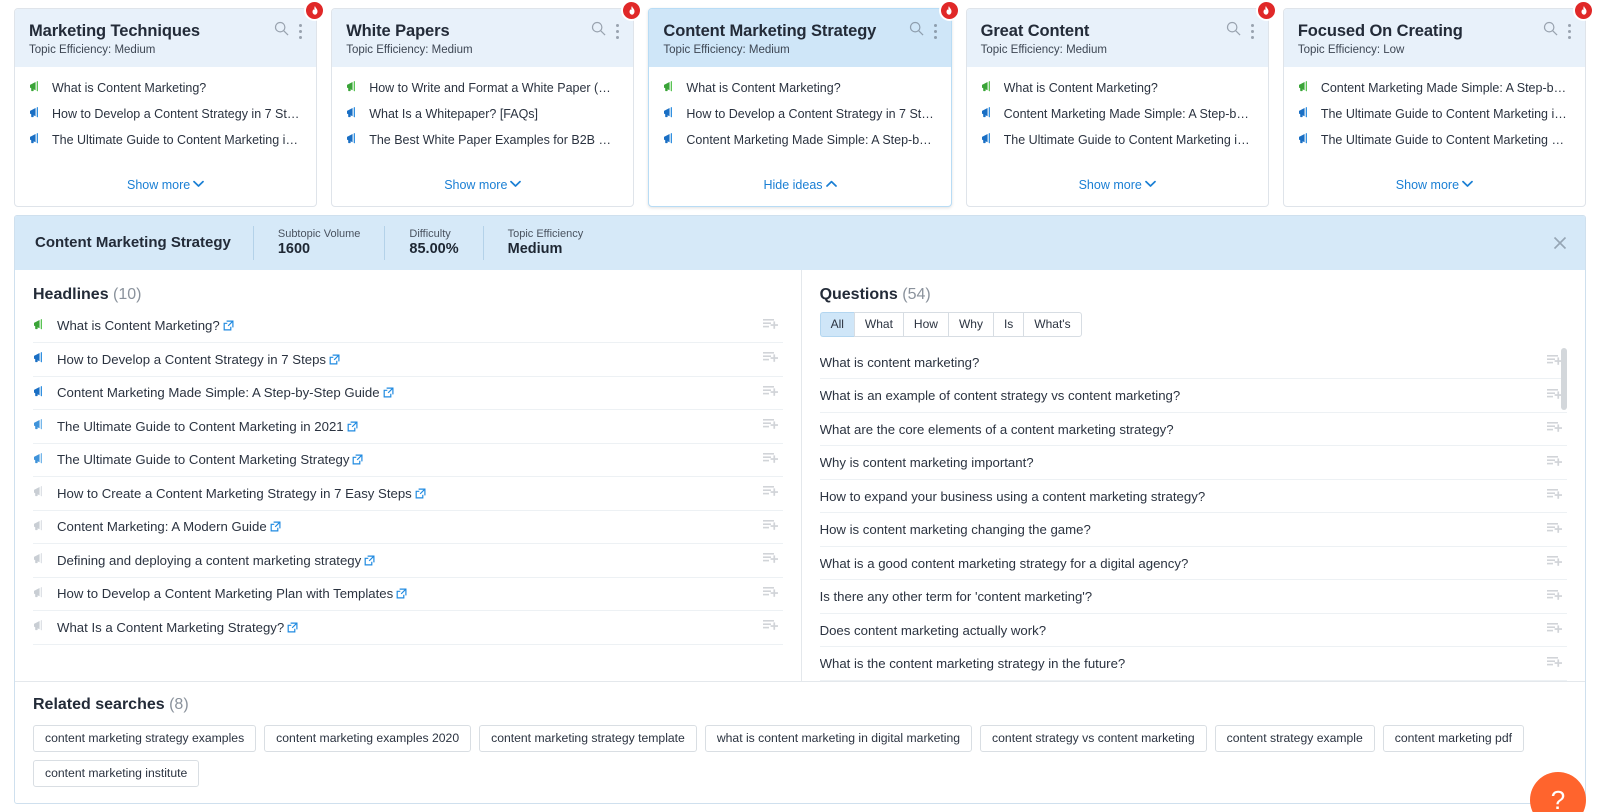 Image resolution: width=1600 pixels, height=812 pixels. I want to click on question-filter-tab: All, so click(836, 324).